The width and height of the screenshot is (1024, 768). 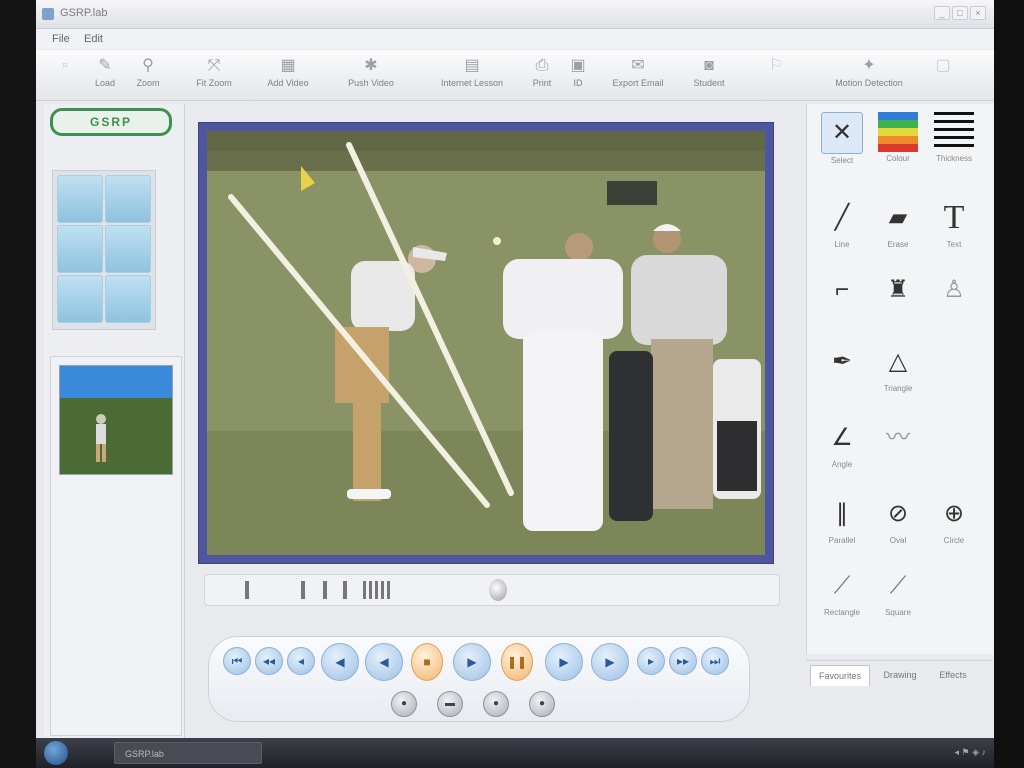 I want to click on video-thumbnail, so click(x=116, y=420).